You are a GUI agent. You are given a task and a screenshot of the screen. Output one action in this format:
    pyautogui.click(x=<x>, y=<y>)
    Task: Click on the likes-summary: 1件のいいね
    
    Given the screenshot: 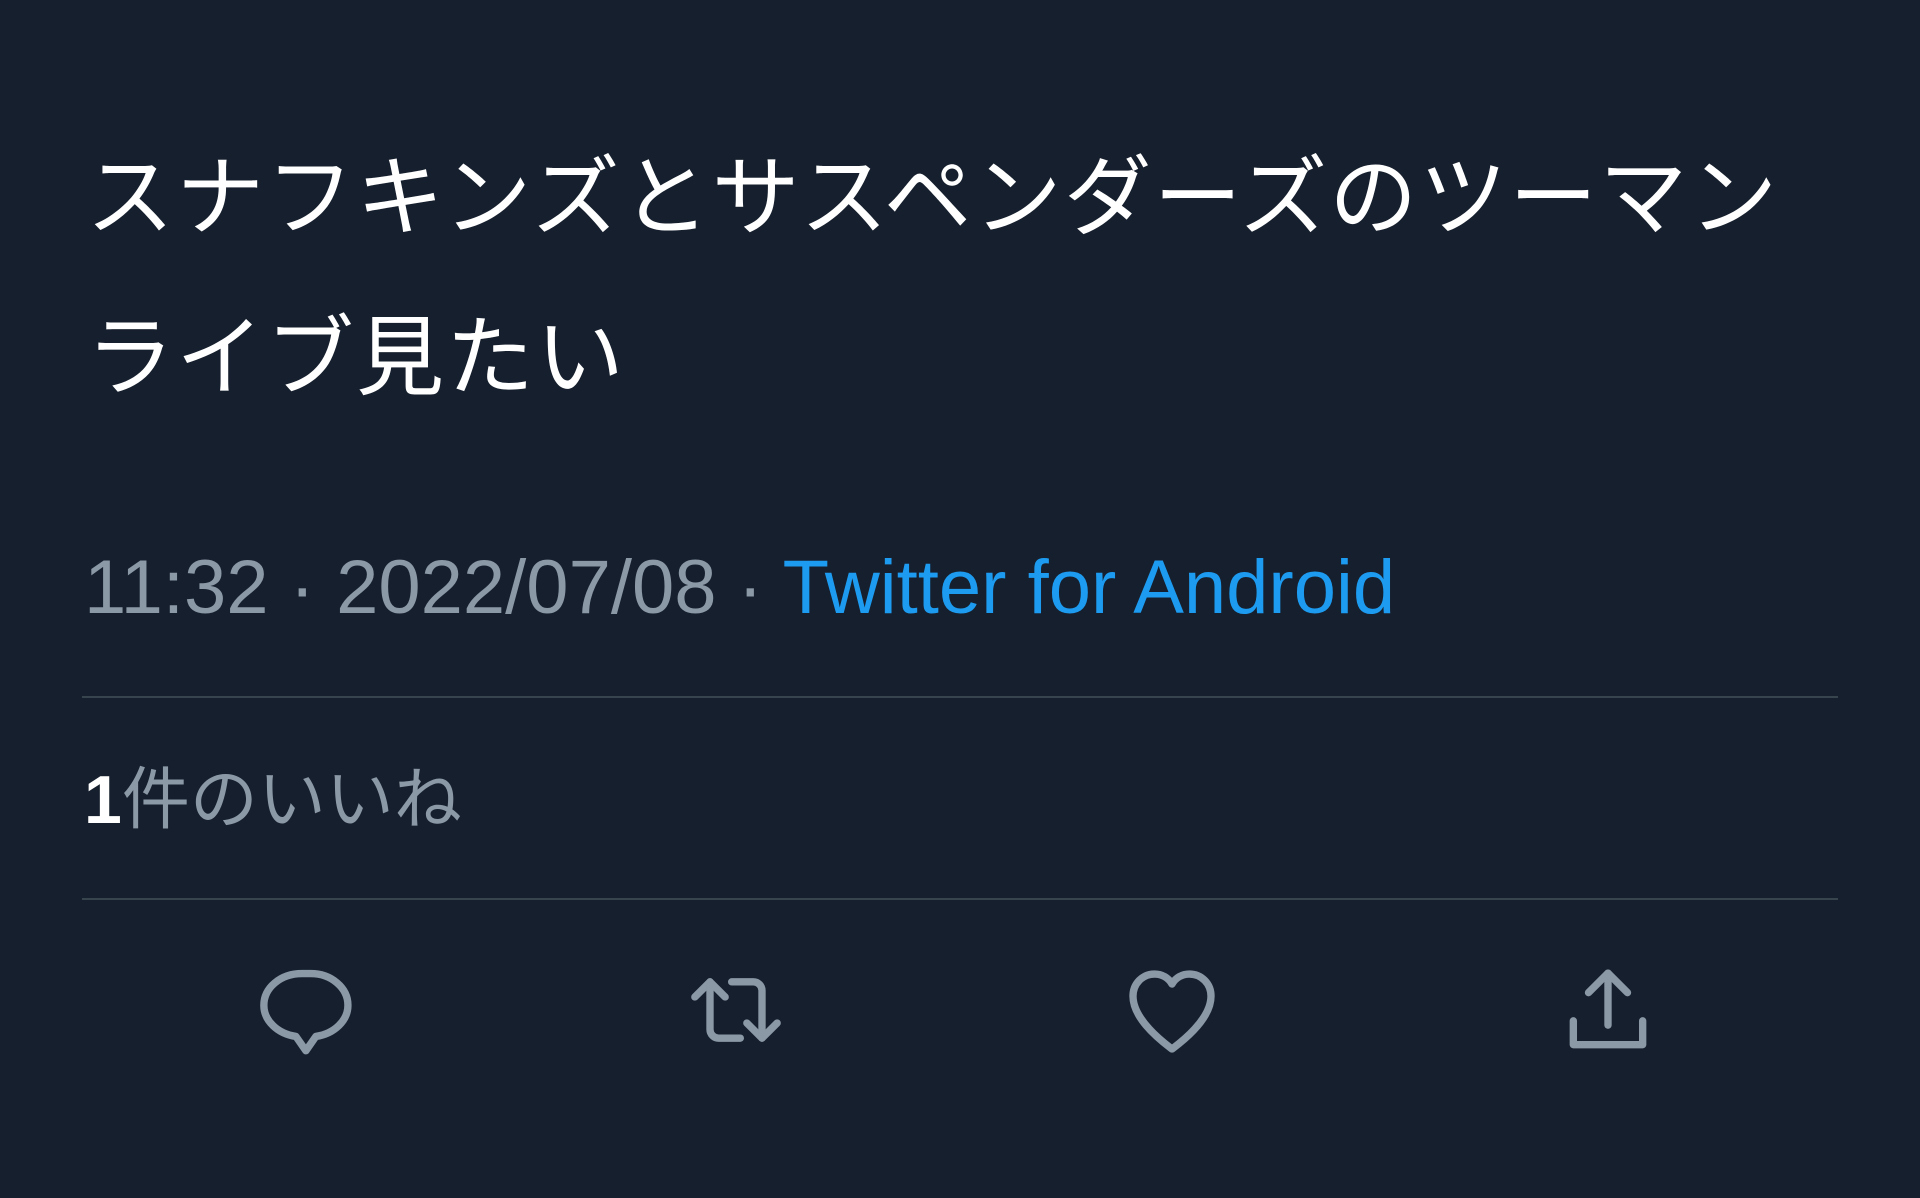 What is the action you would take?
    pyautogui.click(x=273, y=800)
    